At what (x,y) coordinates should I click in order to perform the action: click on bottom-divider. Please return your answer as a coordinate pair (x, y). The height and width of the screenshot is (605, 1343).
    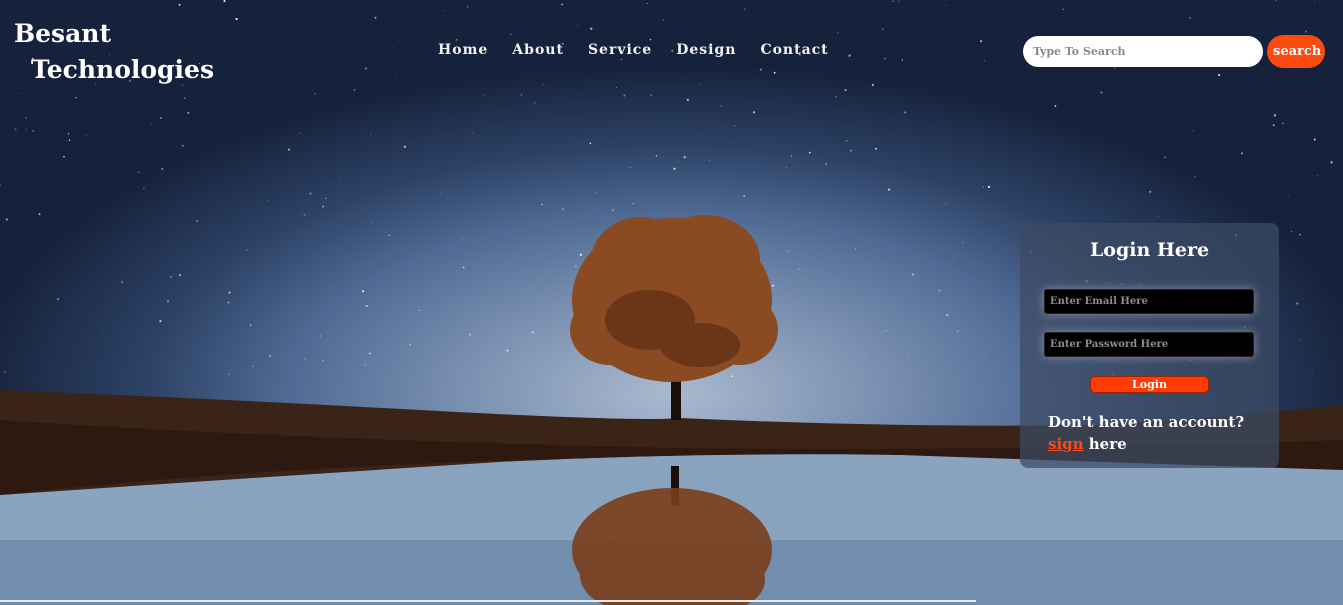
    Looking at the image, I should click on (488, 601).